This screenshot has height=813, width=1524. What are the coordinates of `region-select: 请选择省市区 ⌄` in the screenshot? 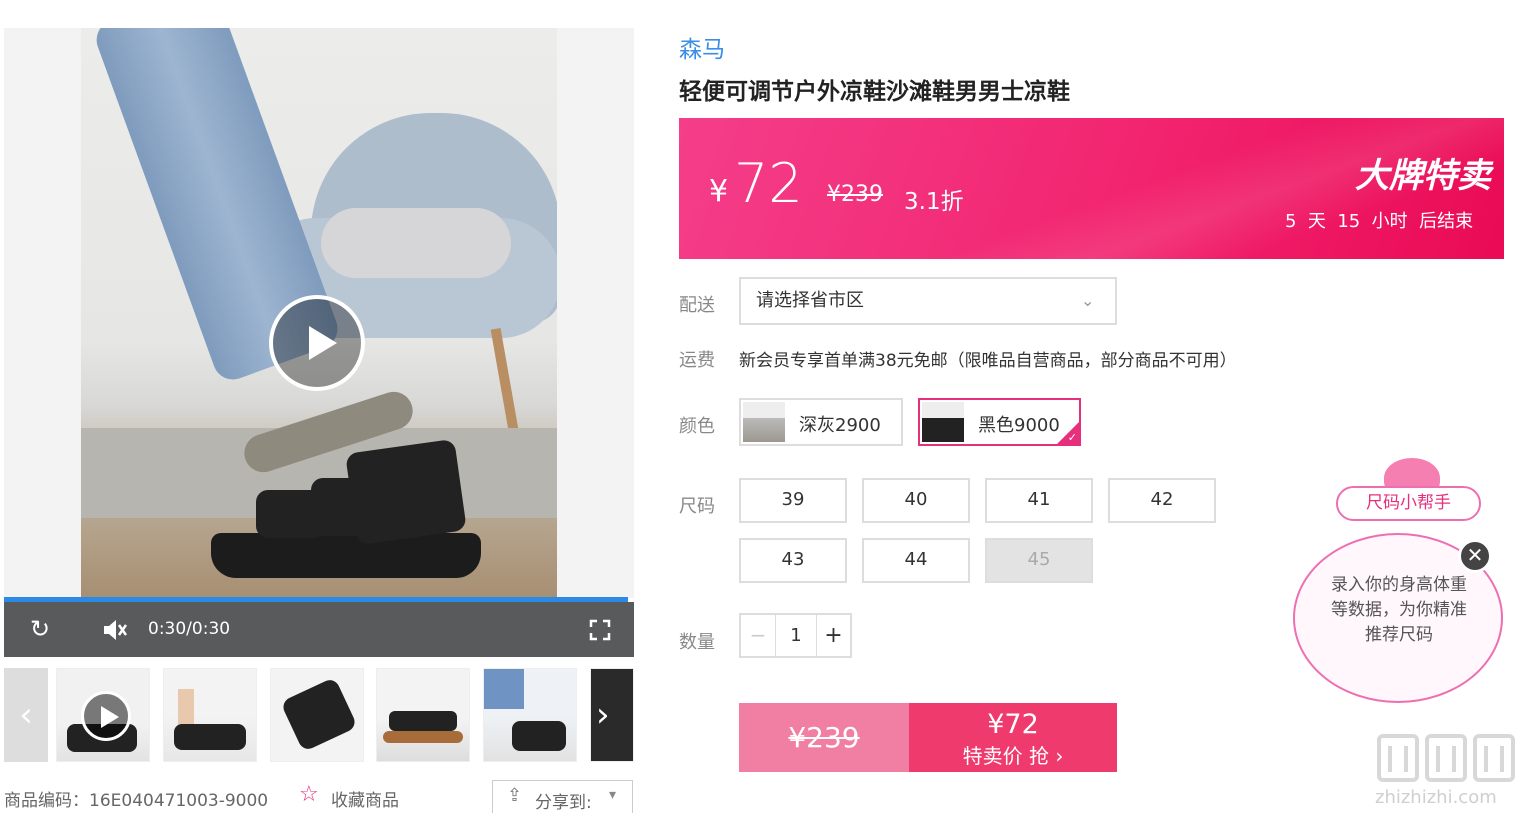 It's located at (928, 301).